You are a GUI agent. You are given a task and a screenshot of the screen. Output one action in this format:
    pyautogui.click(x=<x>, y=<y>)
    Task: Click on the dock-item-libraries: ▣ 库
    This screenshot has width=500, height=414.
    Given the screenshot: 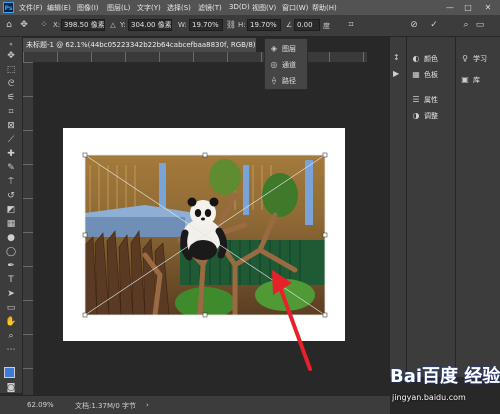 What is the action you would take?
    pyautogui.click(x=470, y=80)
    